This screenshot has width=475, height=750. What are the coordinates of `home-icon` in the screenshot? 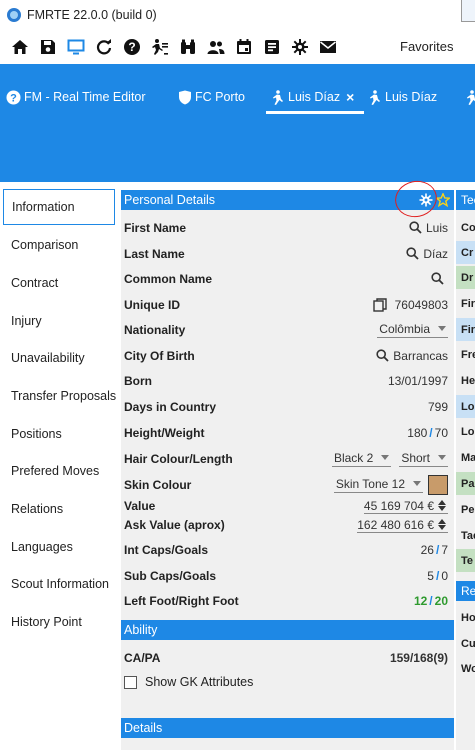 It's located at (20, 47).